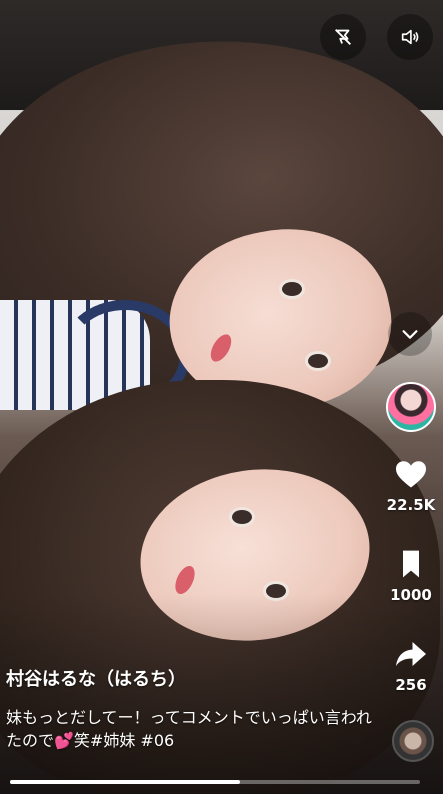 Image resolution: width=443 pixels, height=794 pixels. What do you see at coordinates (411, 595) in the screenshot?
I see `save-count: 1000` at bounding box center [411, 595].